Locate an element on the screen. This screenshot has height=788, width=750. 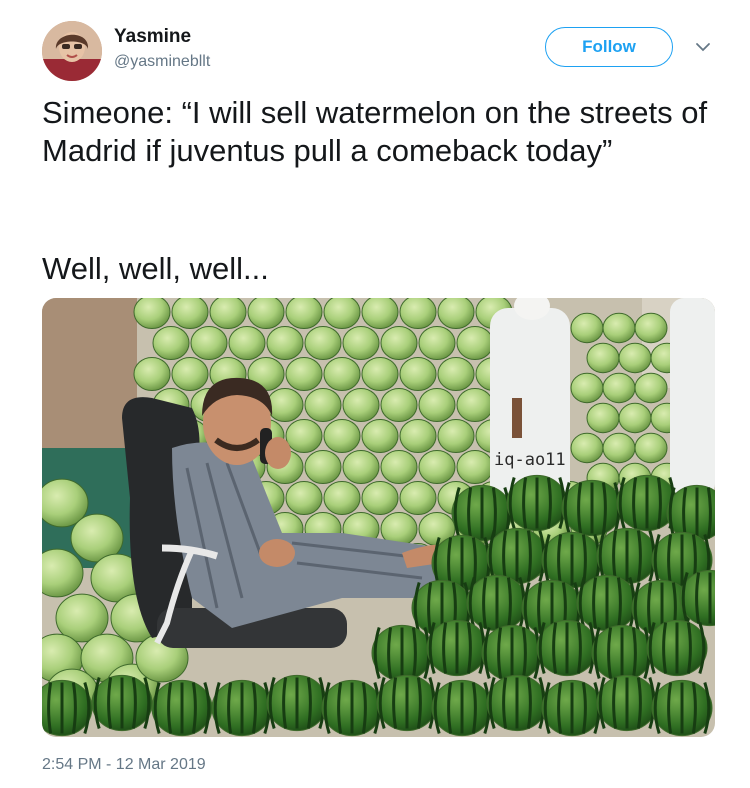
avatar is located at coordinates (72, 51).